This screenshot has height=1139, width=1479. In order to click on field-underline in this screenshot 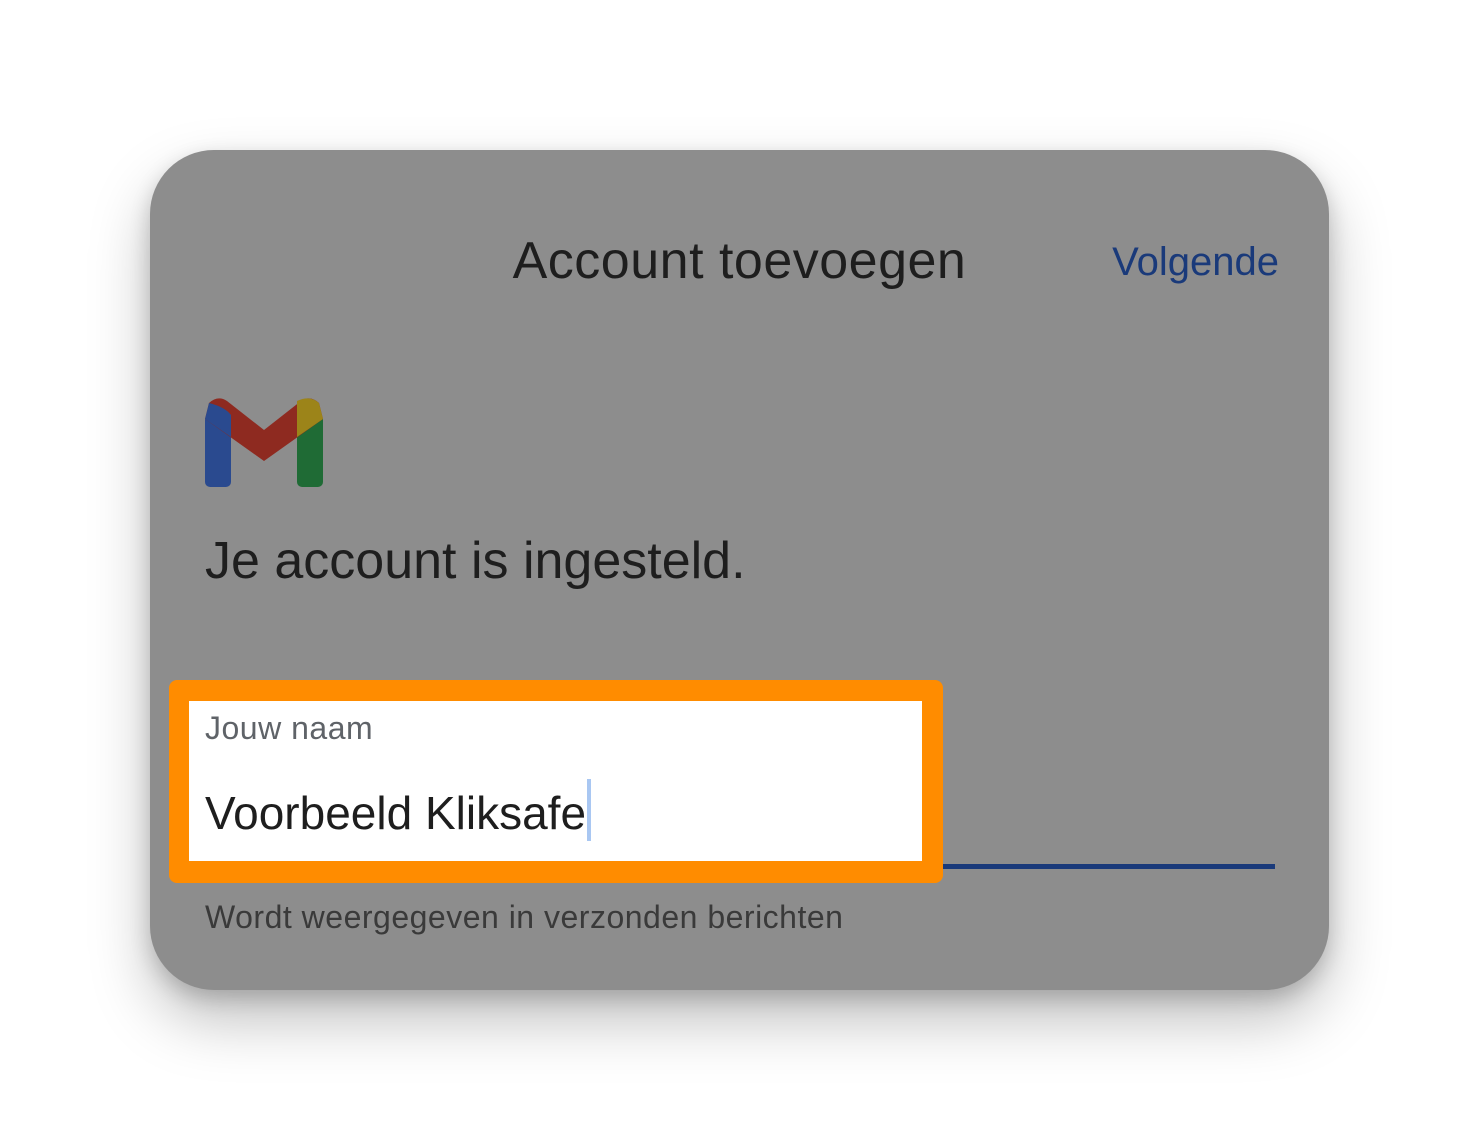, I will do `click(1107, 866)`.